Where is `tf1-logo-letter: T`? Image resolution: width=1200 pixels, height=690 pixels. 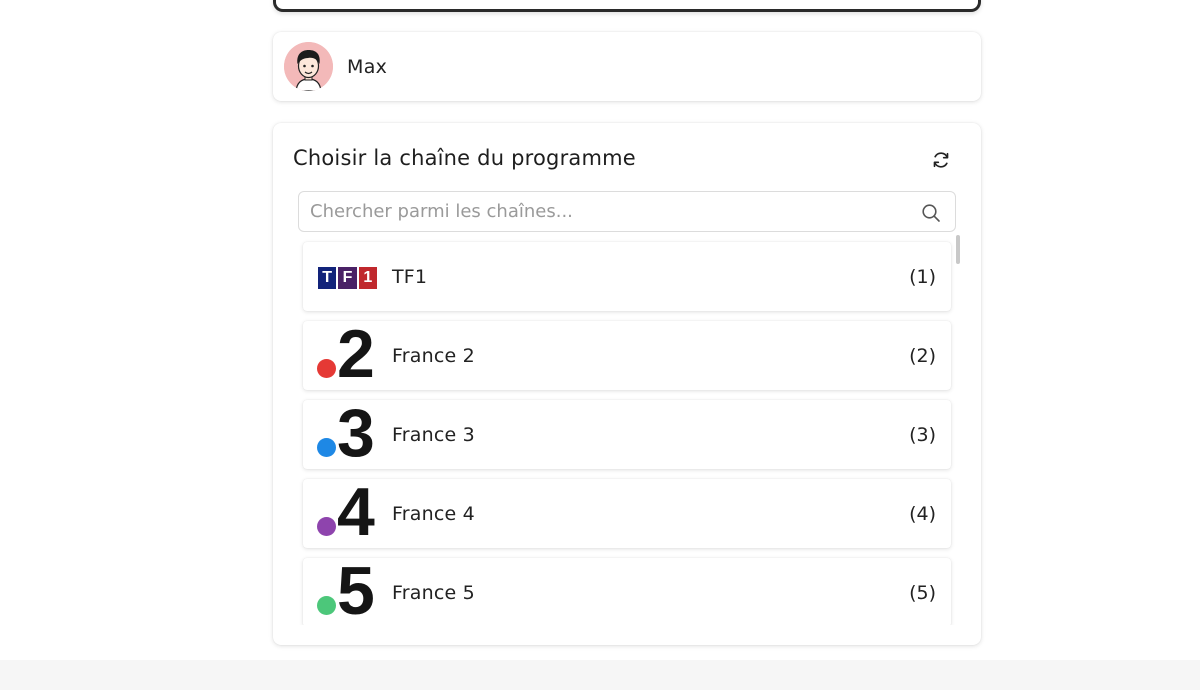 tf1-logo-letter: T is located at coordinates (327, 277).